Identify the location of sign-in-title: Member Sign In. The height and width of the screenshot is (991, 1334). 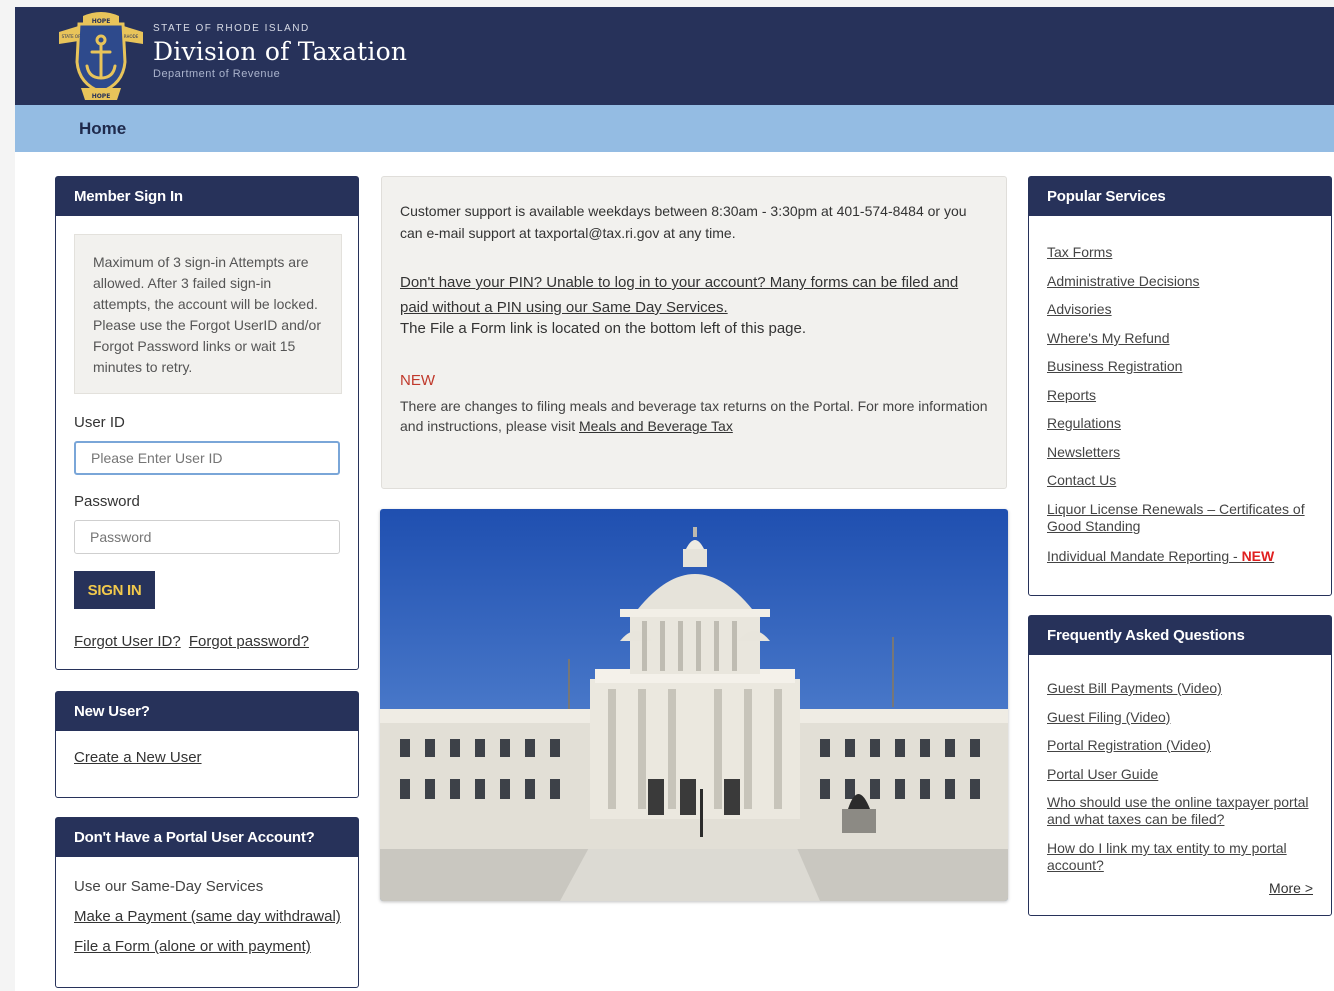
(207, 196).